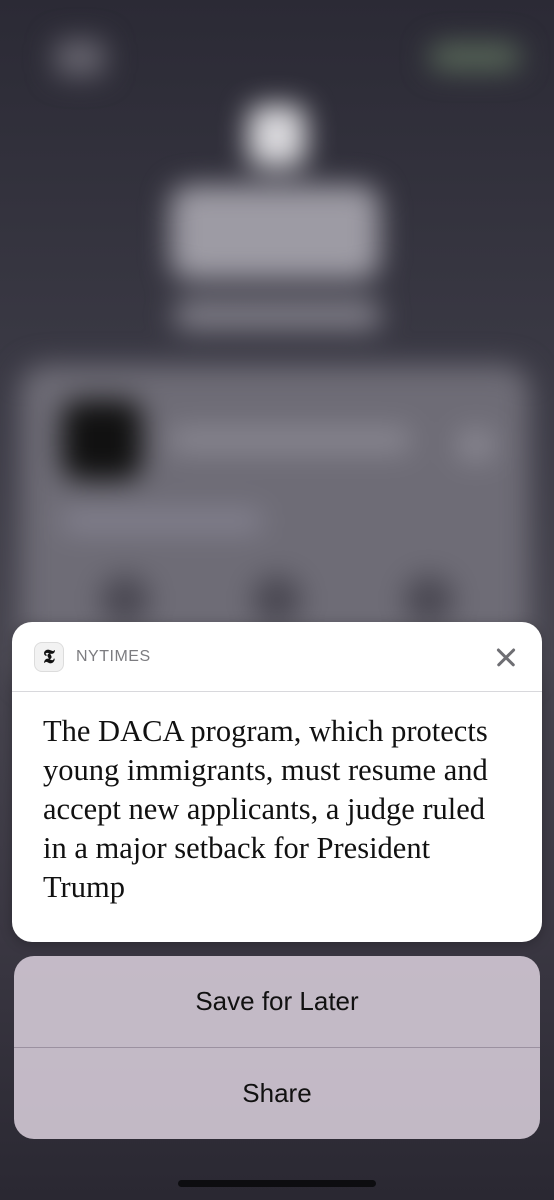 This screenshot has height=1200, width=554. Describe the element at coordinates (476, 445) in the screenshot. I see `widget-airplay-icon` at that location.